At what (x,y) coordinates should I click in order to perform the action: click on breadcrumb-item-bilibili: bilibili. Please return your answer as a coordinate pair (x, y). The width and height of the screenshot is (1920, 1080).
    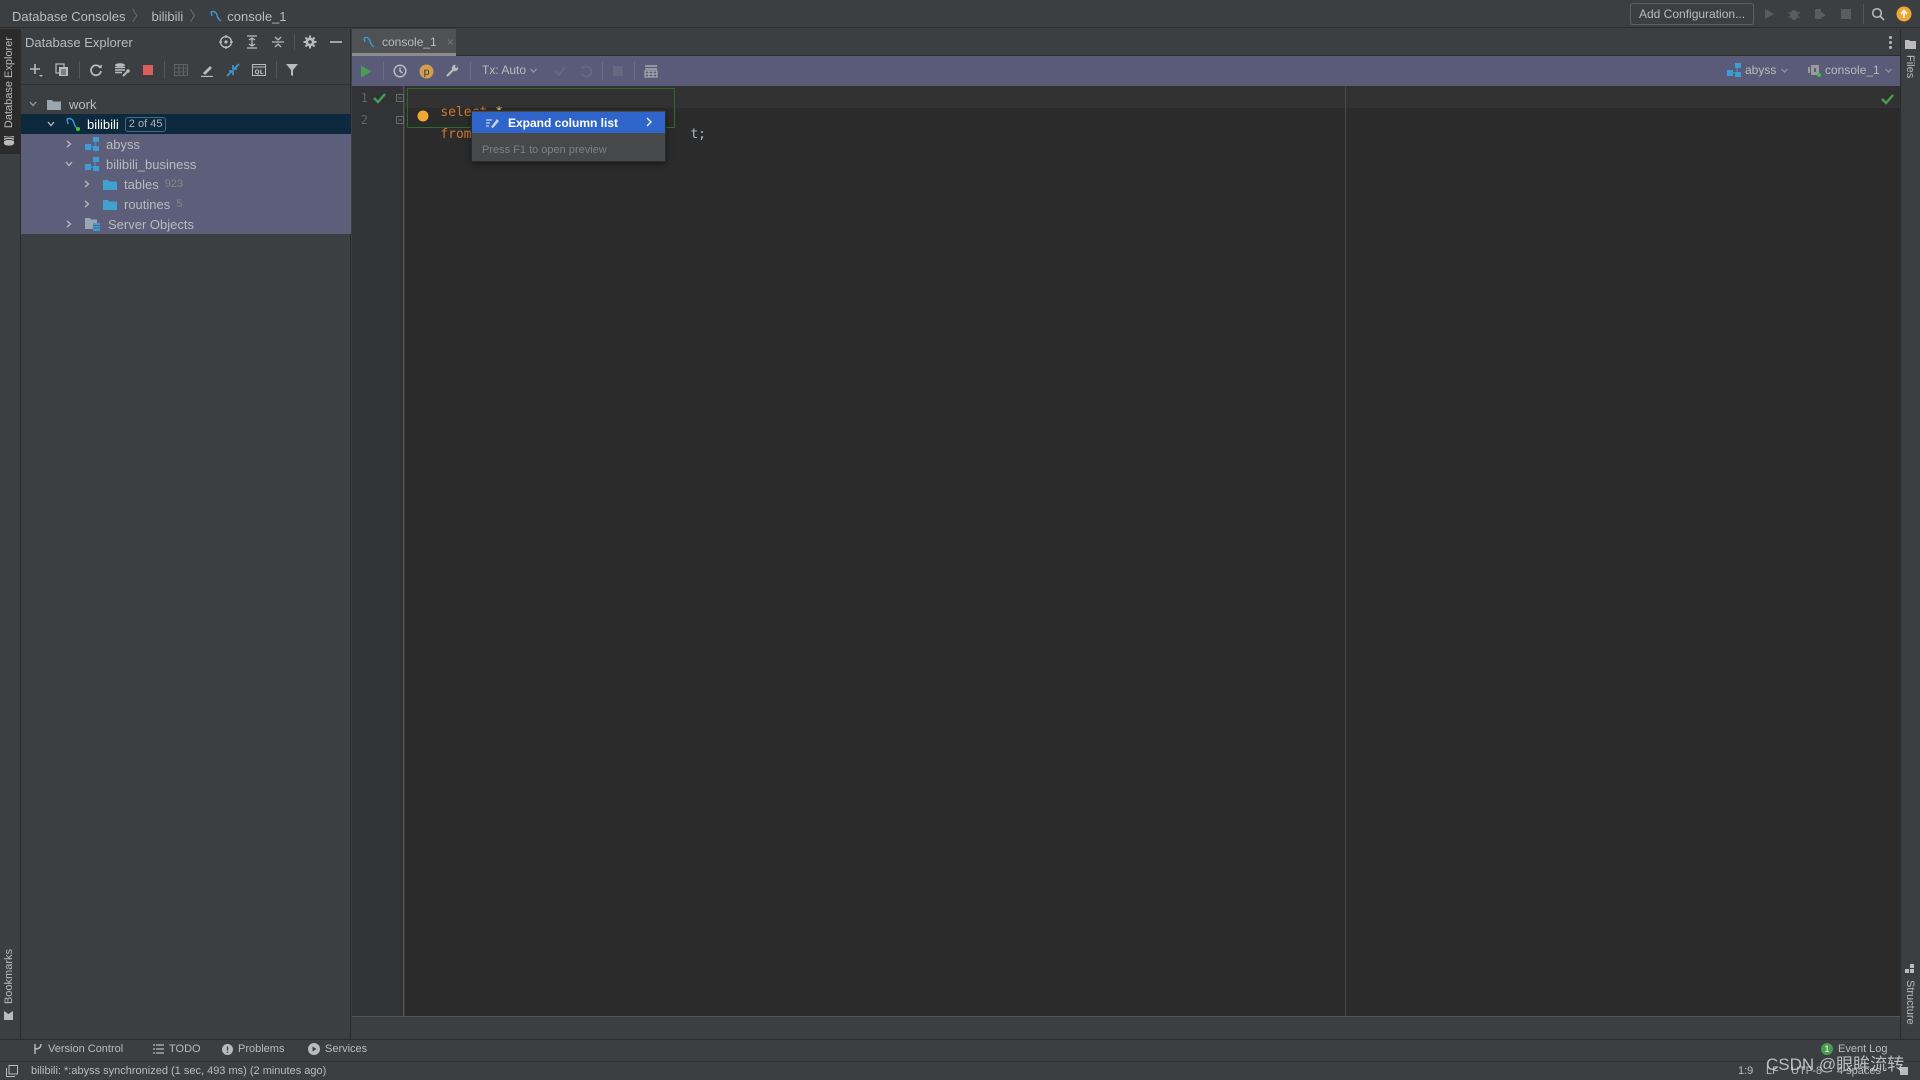
    Looking at the image, I should click on (167, 16).